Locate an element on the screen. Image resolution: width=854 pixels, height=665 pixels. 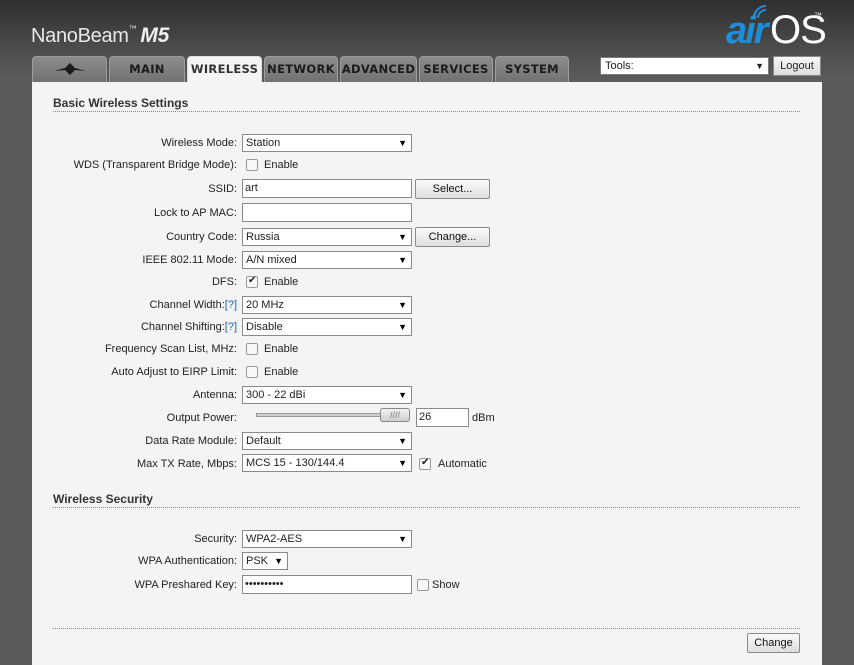
tab-advanced: ADVANCED is located at coordinates (378, 69).